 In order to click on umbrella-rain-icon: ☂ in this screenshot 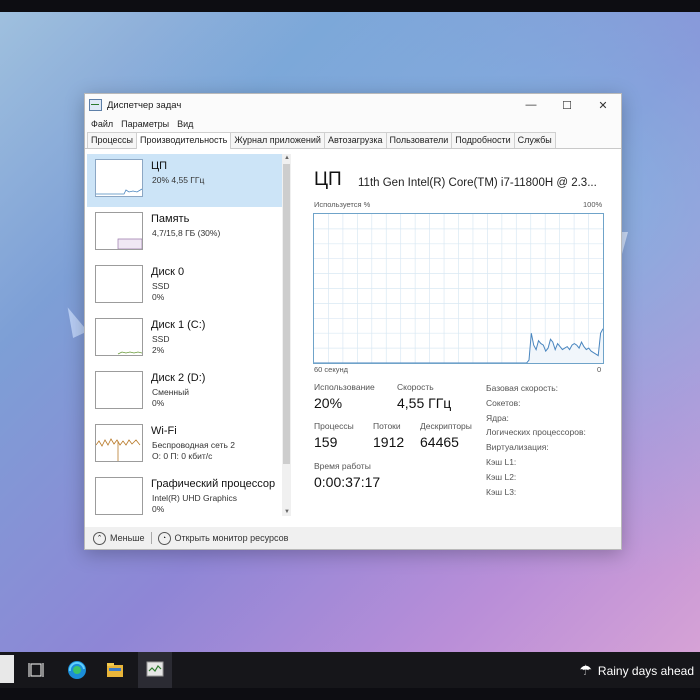, I will do `click(585, 670)`.